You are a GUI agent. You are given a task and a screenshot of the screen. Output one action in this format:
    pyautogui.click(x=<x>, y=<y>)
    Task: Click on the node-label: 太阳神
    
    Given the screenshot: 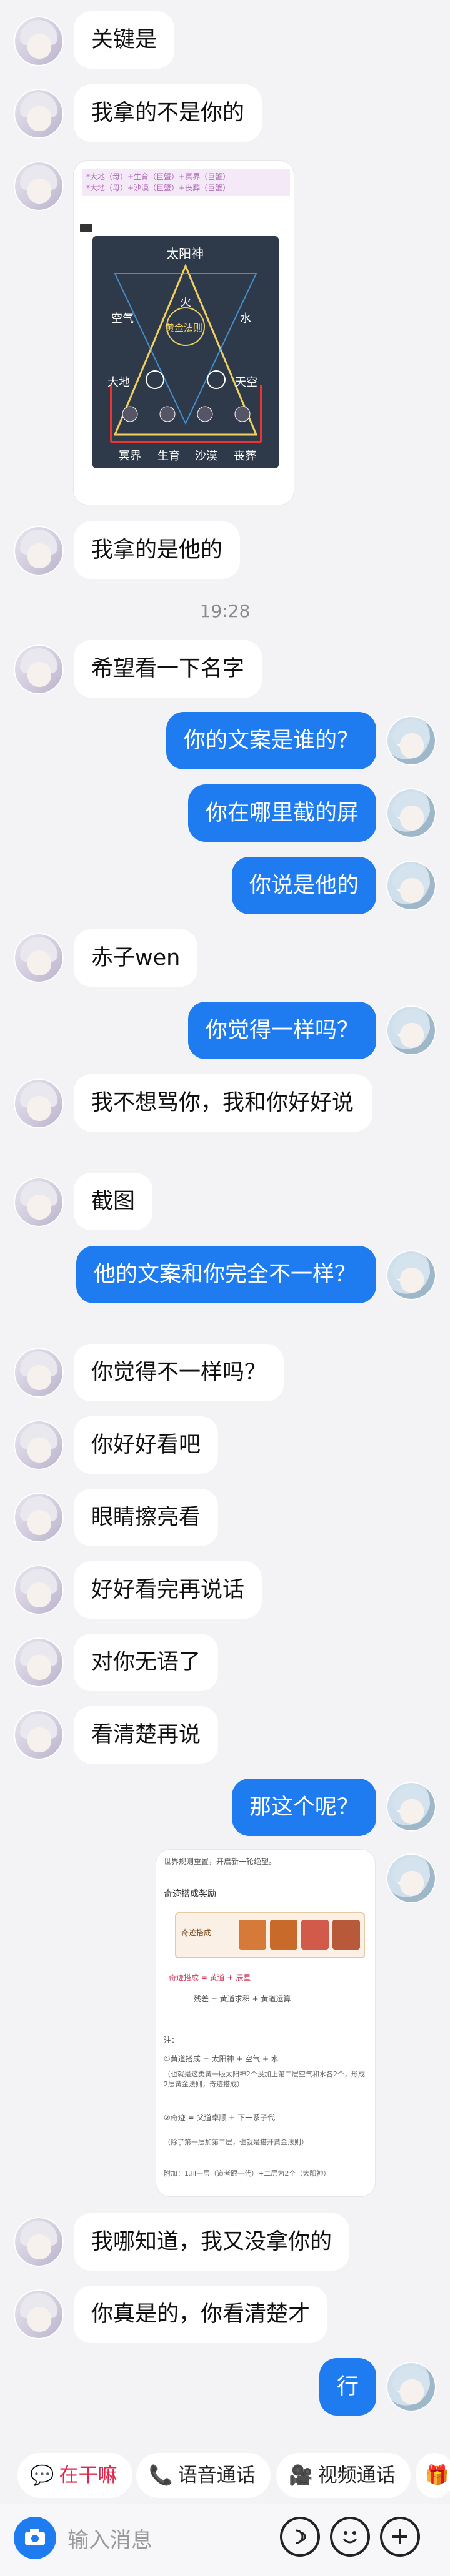 What is the action you would take?
    pyautogui.click(x=185, y=254)
    